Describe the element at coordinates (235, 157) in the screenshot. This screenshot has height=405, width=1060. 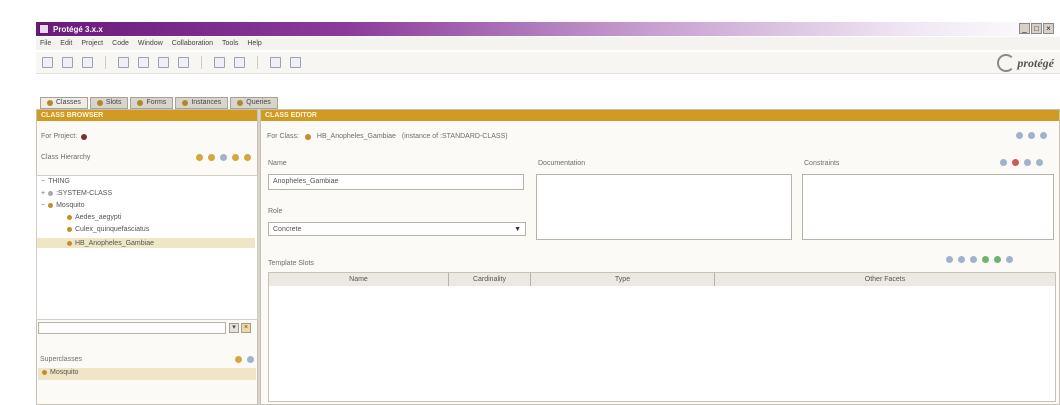
I see `move-class-icon` at that location.